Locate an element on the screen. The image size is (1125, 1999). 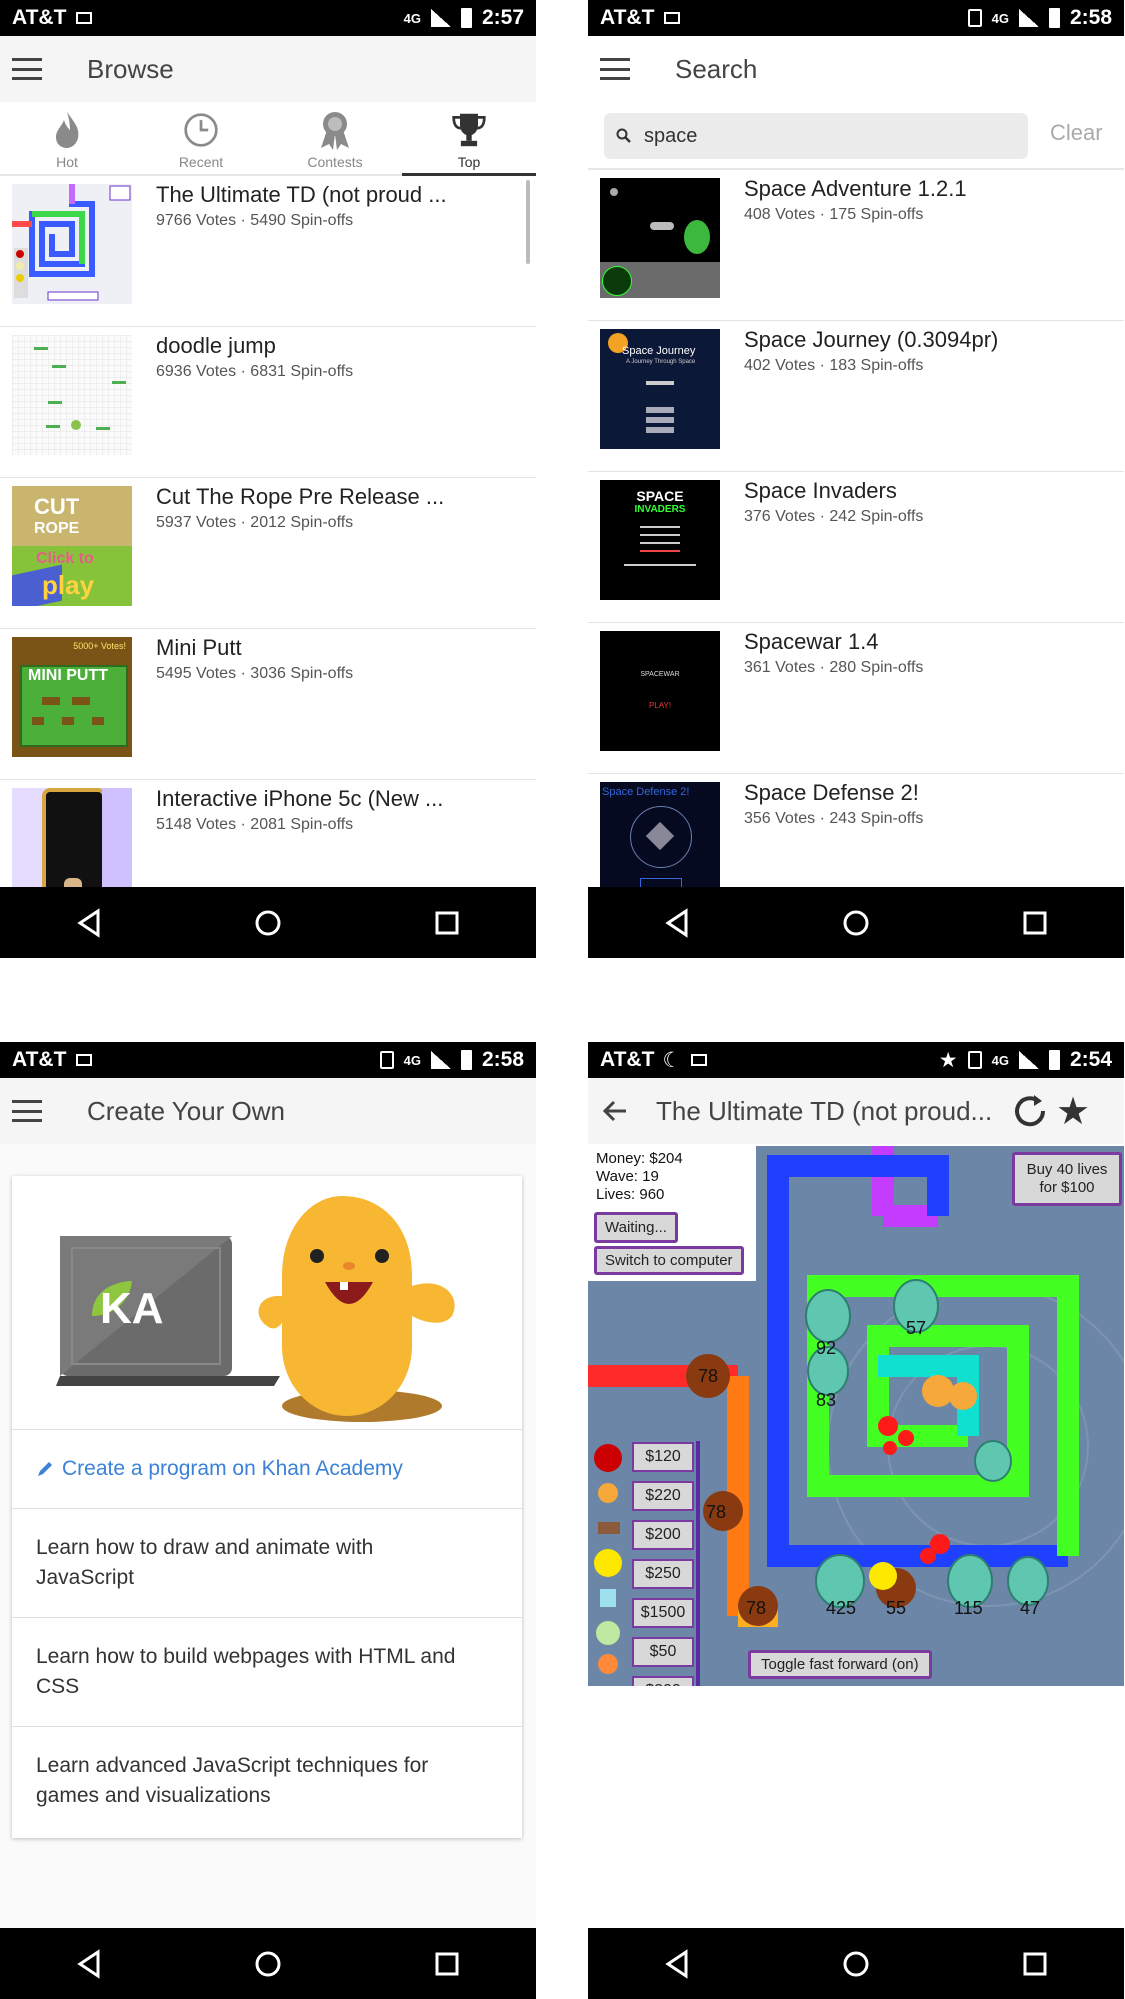
shop-price-button: $1500 is located at coordinates (663, 1613).